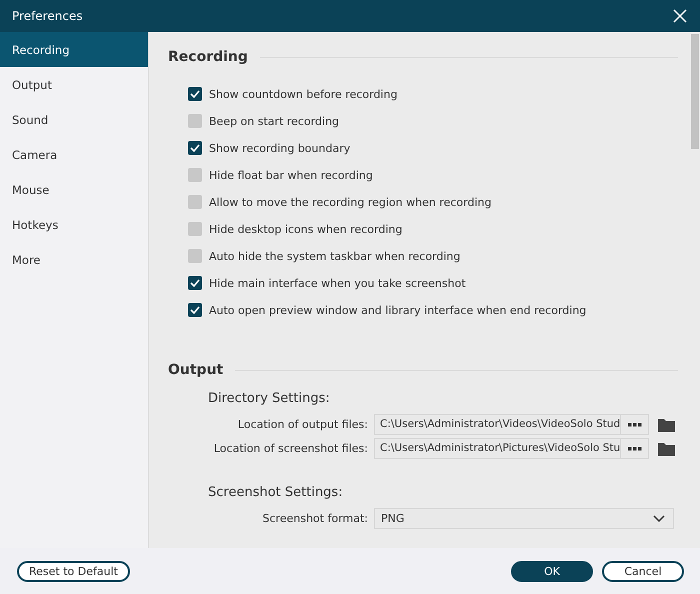 This screenshot has height=594, width=700. Describe the element at coordinates (291, 175) in the screenshot. I see `checkbox-label: Hide float bar when recording` at that location.